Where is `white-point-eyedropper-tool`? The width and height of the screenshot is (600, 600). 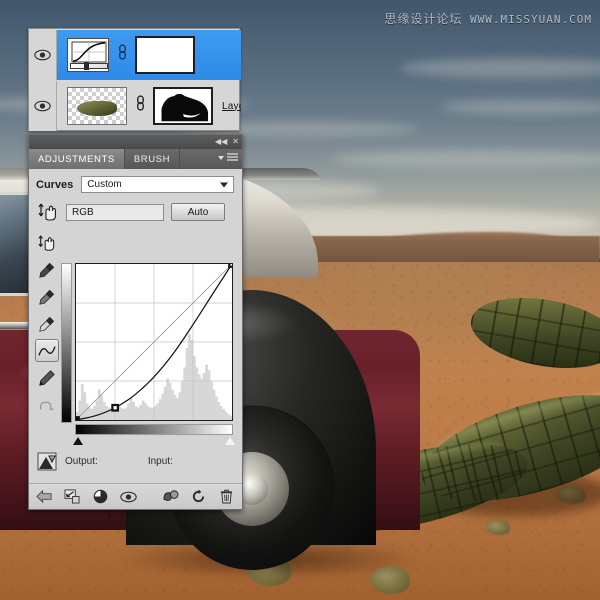
white-point-eyedropper-tool is located at coordinates (47, 323).